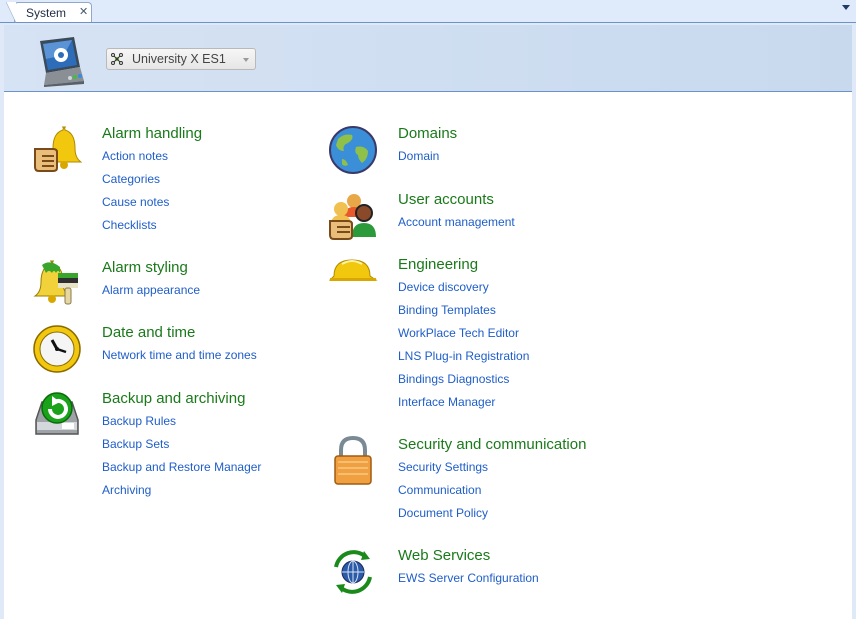  I want to click on alarm-bell-brush-icon, so click(55, 282).